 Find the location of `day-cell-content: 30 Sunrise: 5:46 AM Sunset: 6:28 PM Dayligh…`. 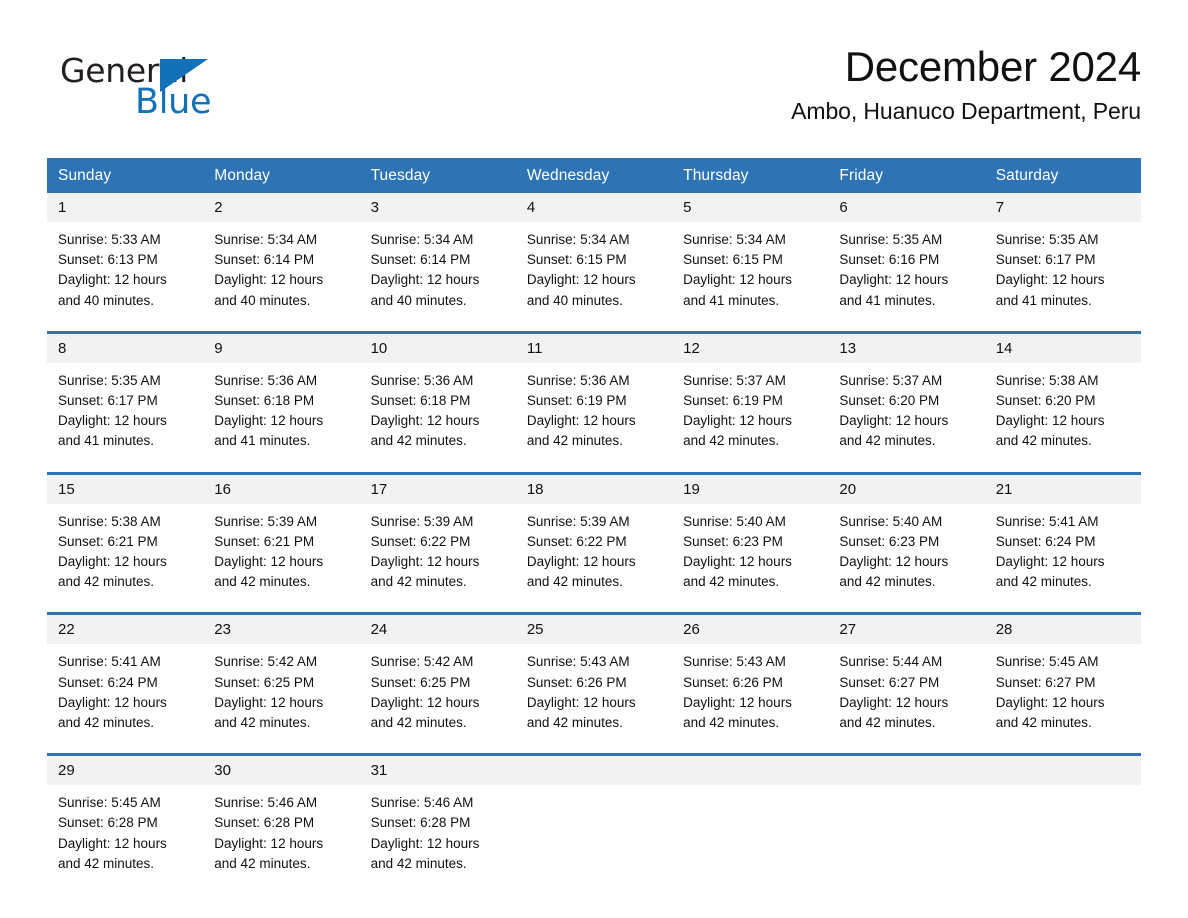

day-cell-content: 30 Sunrise: 5:46 AM Sunset: 6:28 PM Dayligh… is located at coordinates (281, 818).